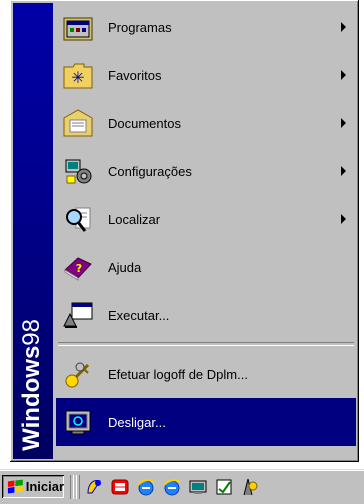 The image size is (364, 504). What do you see at coordinates (78, 374) in the screenshot?
I see `logoff-keys-icon` at bounding box center [78, 374].